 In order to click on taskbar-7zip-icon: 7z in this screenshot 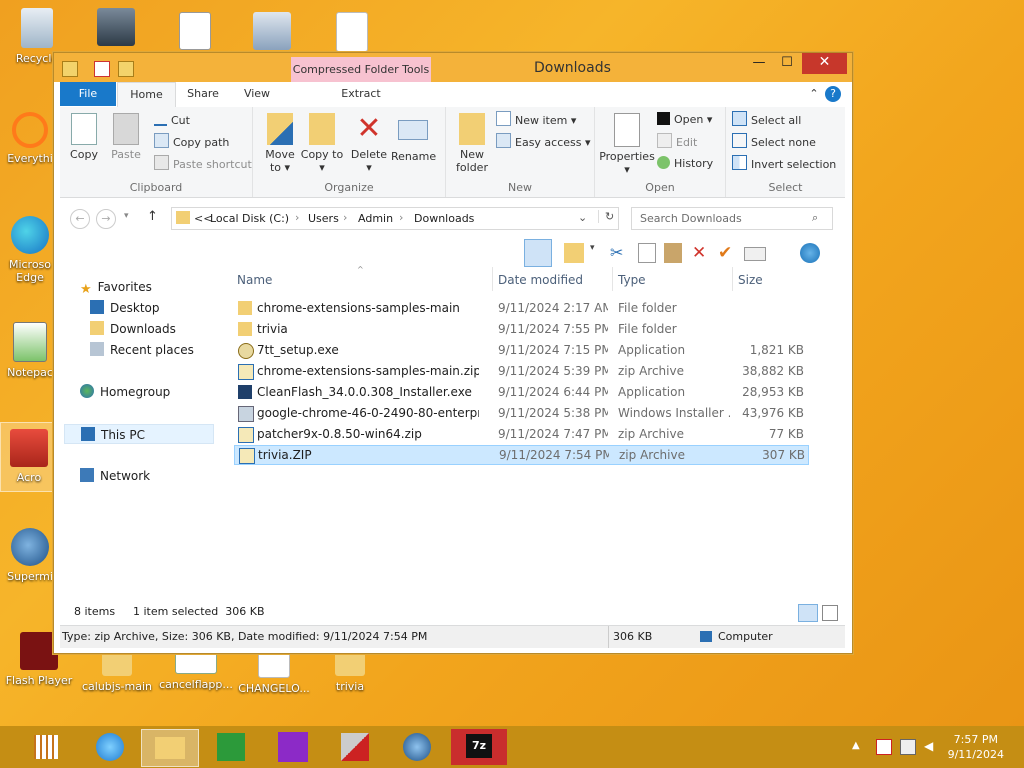, I will do `click(479, 747)`.